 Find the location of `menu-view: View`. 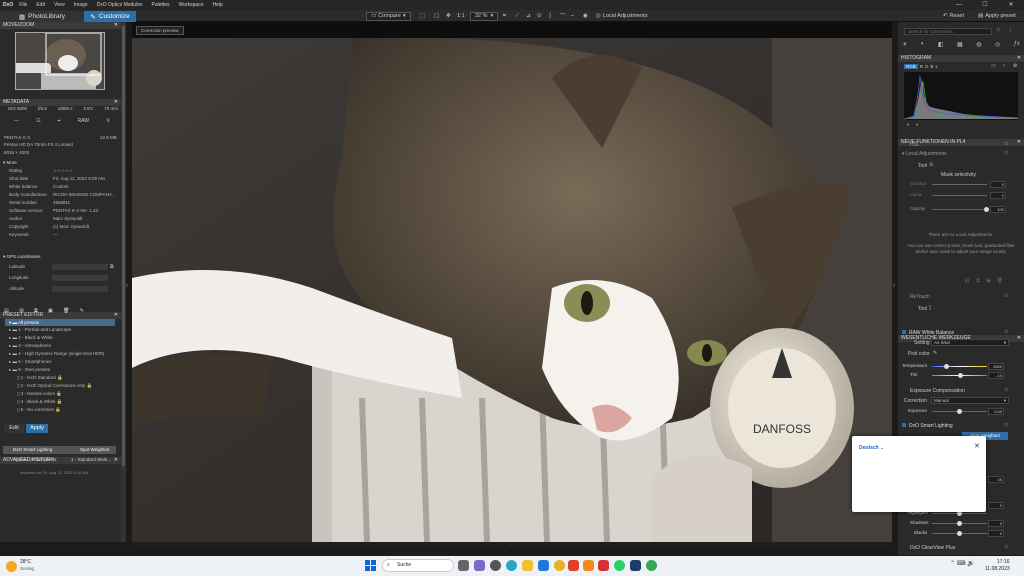

menu-view: View is located at coordinates (59, 5).